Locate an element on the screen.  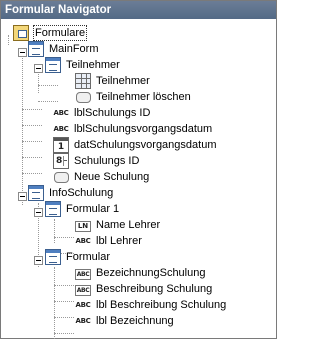
collapse-toggle-mainform is located at coordinates (22, 52).